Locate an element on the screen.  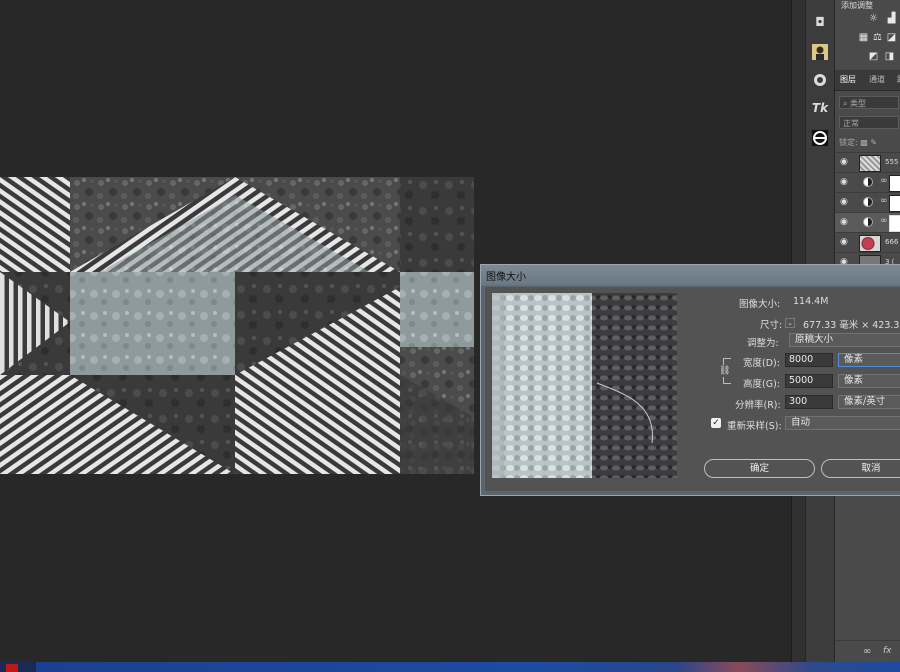
resample-checkbox: ✓ is located at coordinates (716, 423).